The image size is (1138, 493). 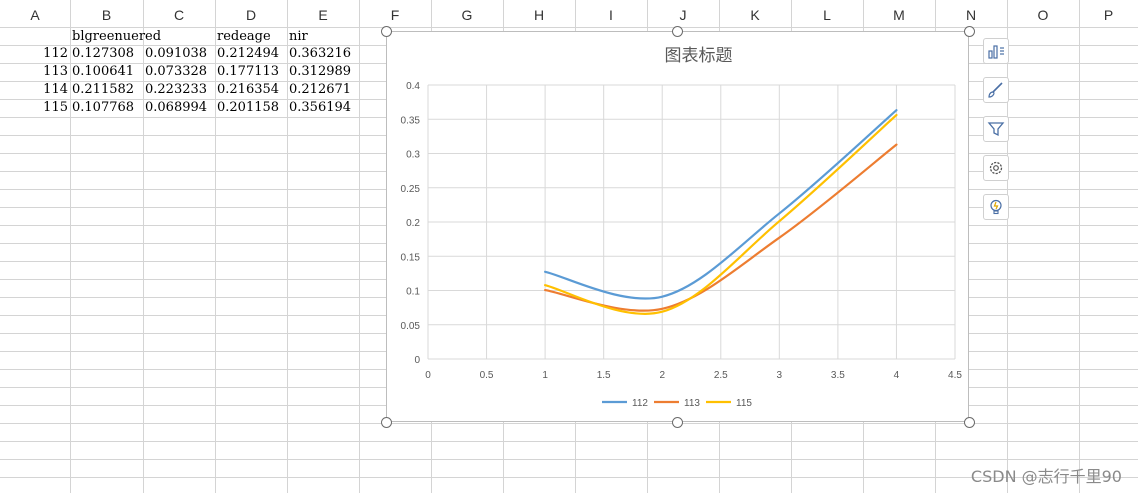 What do you see at coordinates (251, 13) in the screenshot?
I see `column-header-d: D` at bounding box center [251, 13].